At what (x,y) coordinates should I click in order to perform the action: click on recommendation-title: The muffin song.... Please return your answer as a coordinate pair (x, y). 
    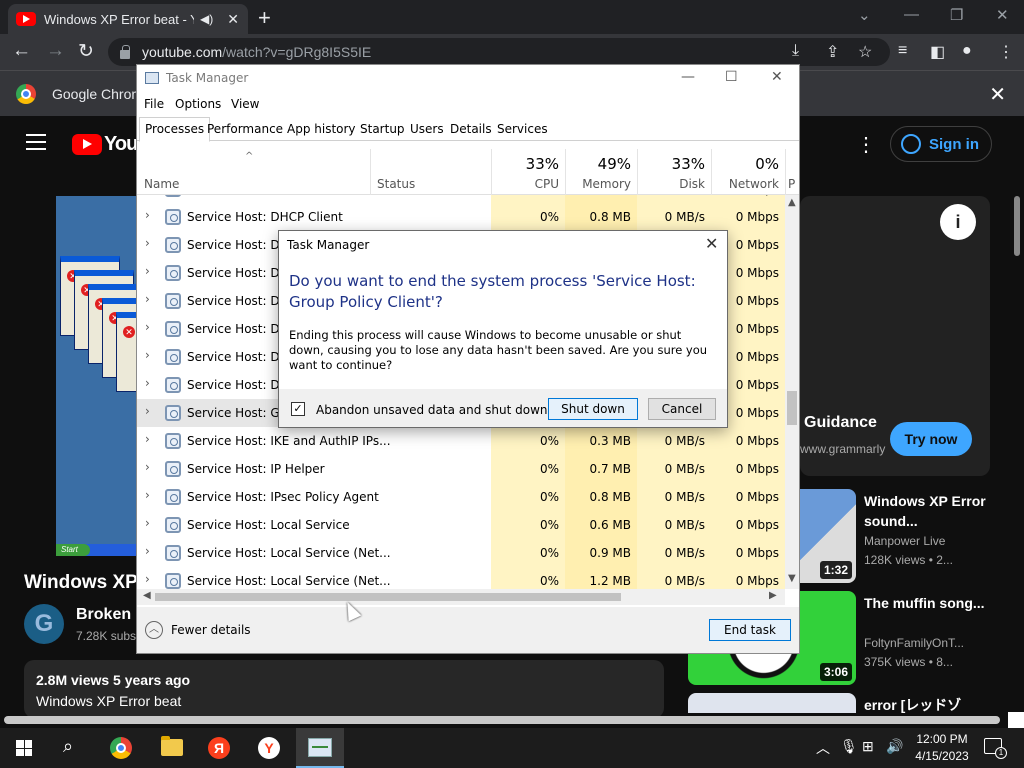
    Looking at the image, I should click on (934, 603).